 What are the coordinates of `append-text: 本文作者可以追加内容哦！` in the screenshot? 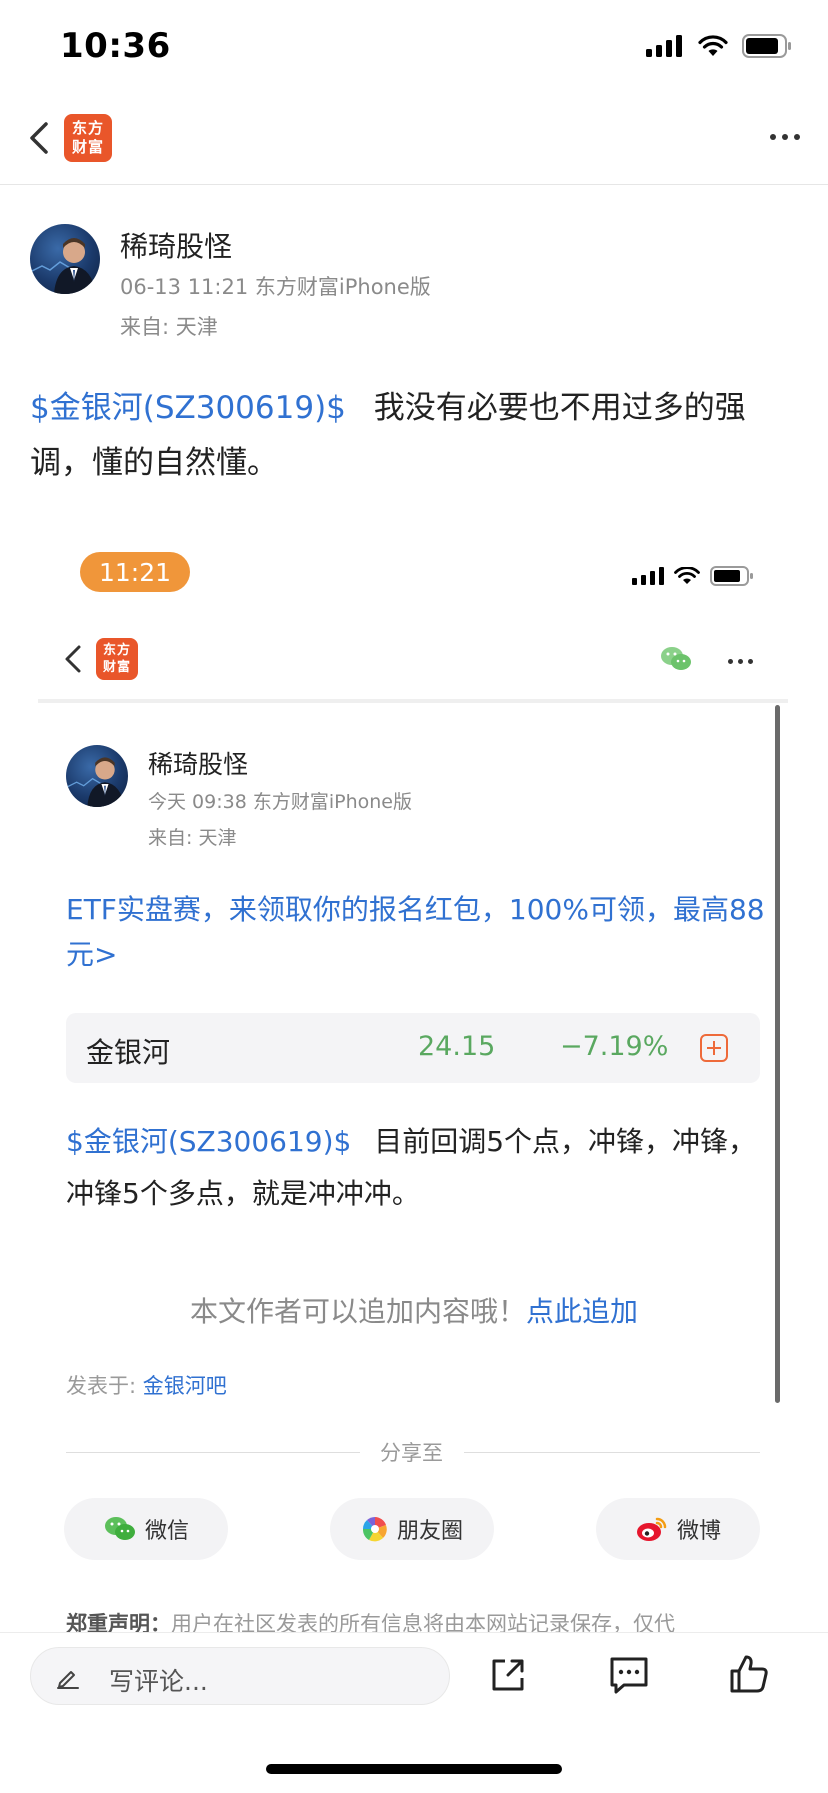 It's located at (357, 1311).